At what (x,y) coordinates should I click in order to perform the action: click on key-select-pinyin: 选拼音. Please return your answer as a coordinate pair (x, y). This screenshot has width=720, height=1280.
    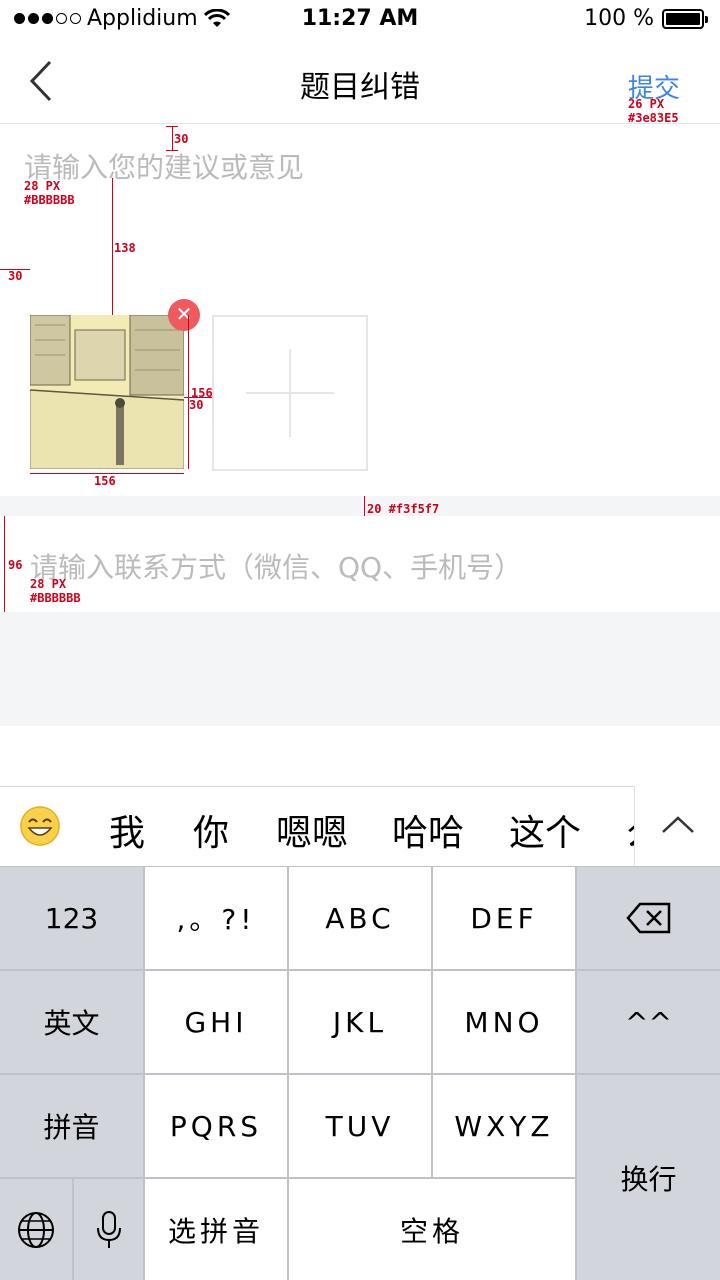
    Looking at the image, I should click on (216, 1229).